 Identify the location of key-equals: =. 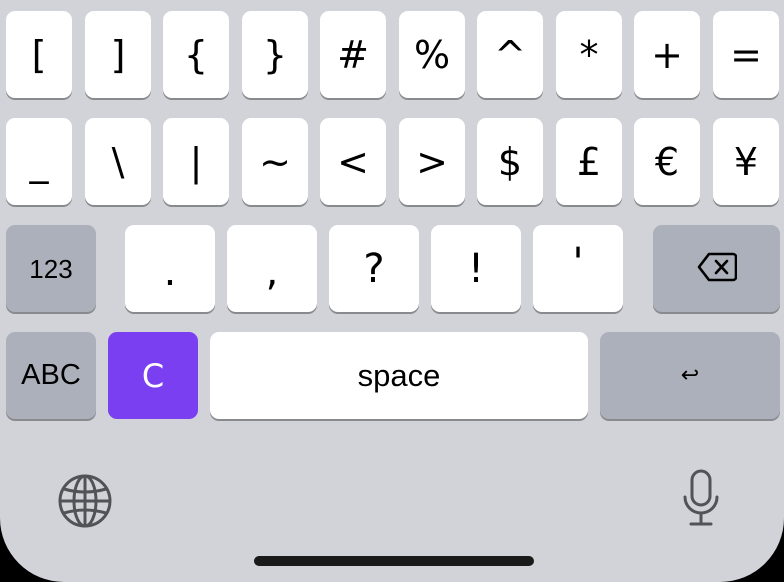
(746, 54).